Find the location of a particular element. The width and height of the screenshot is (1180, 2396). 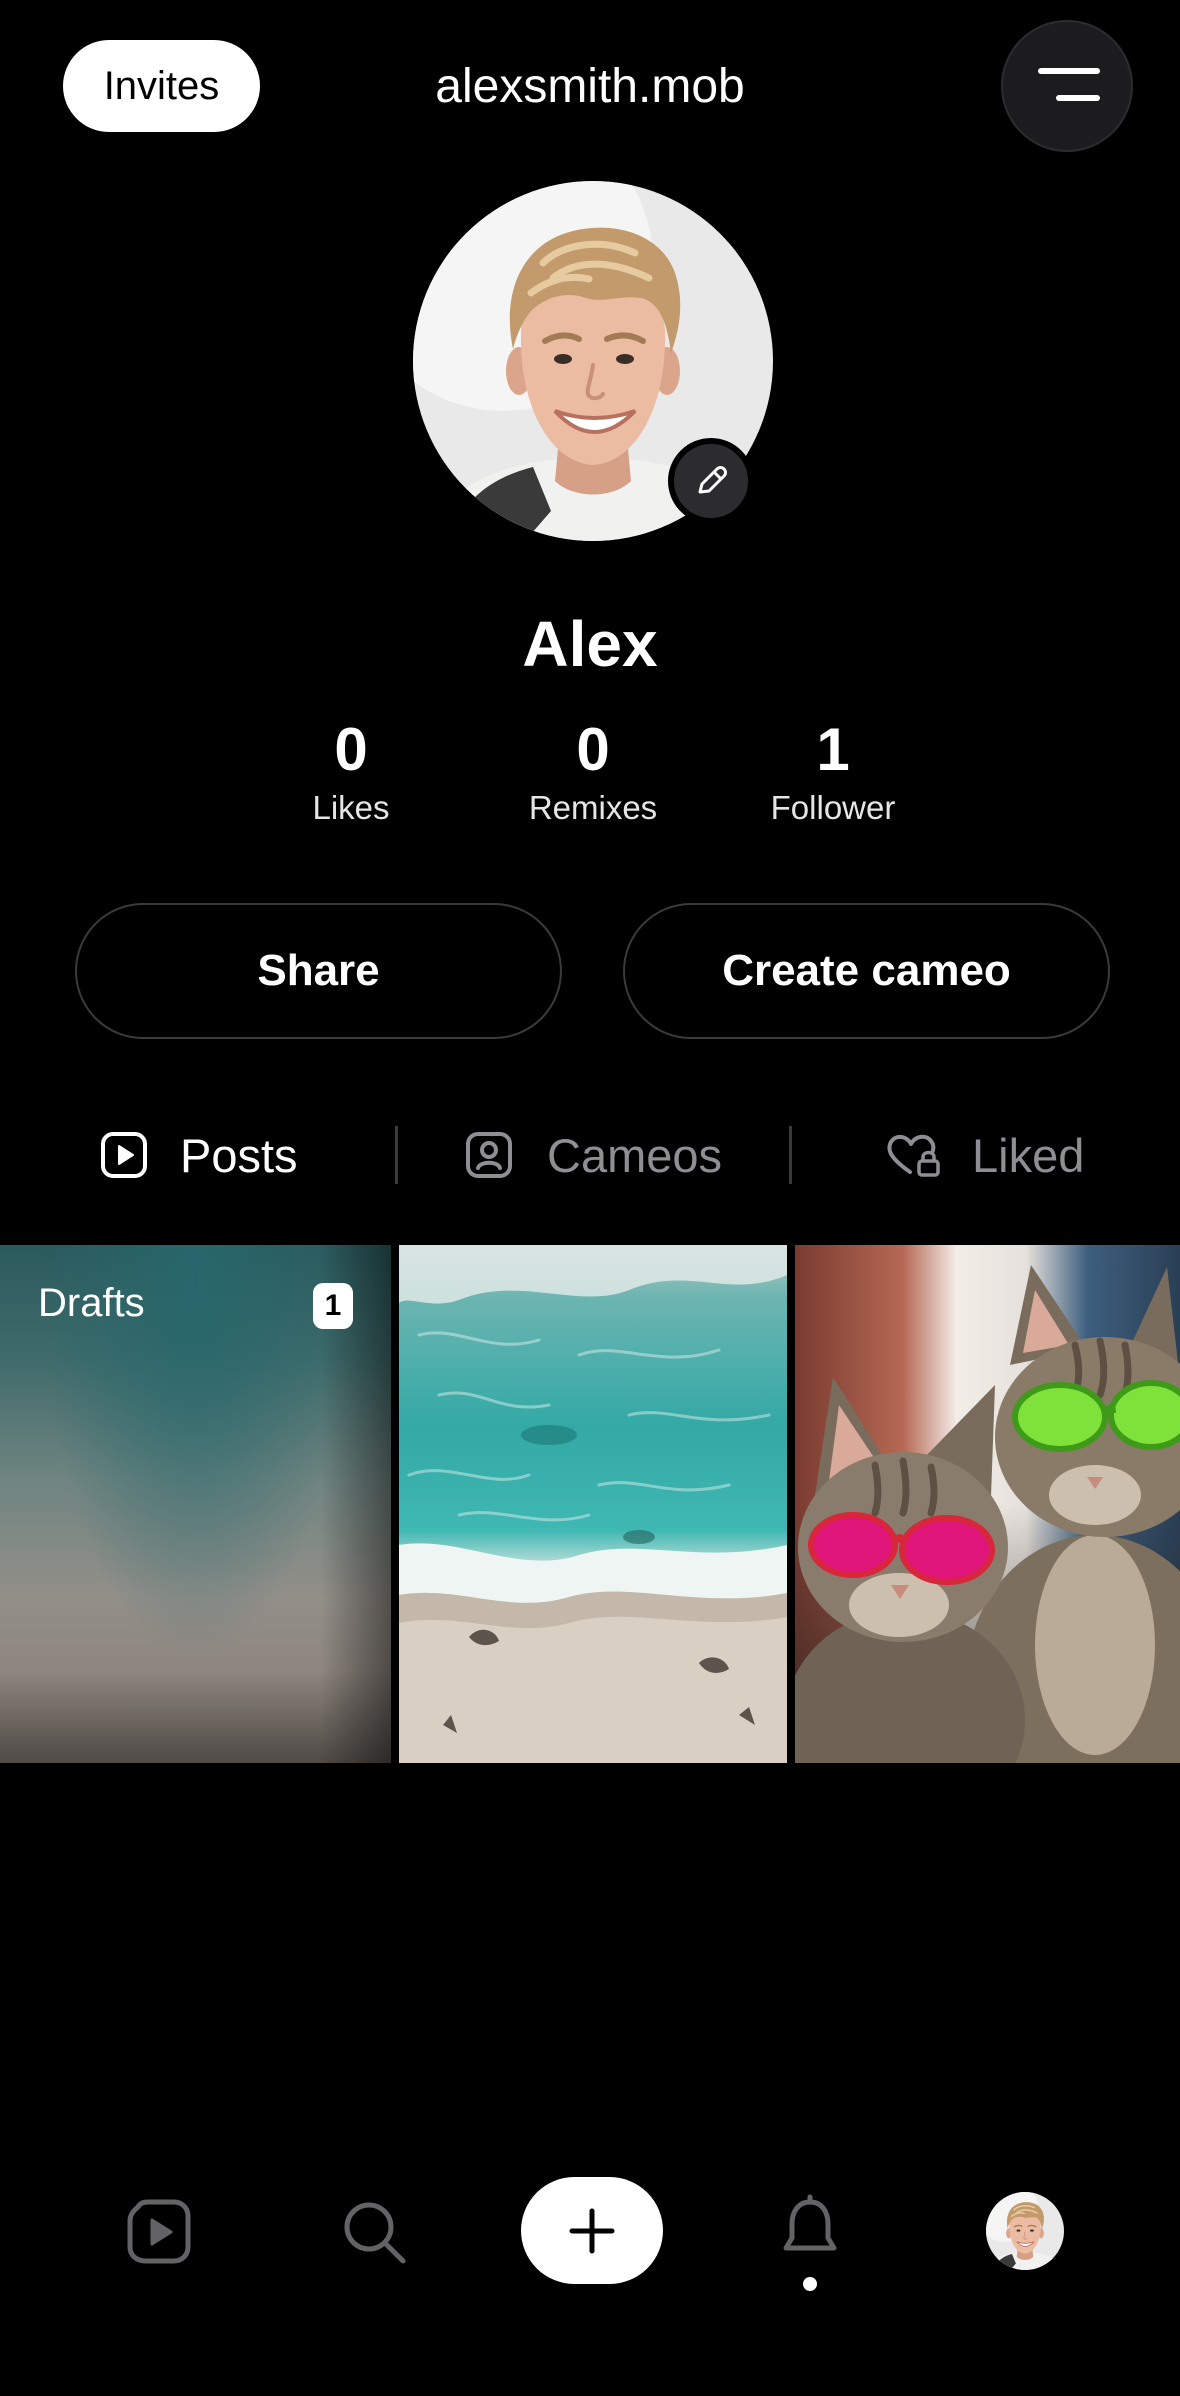

username: alexsmith.mob is located at coordinates (590, 86).